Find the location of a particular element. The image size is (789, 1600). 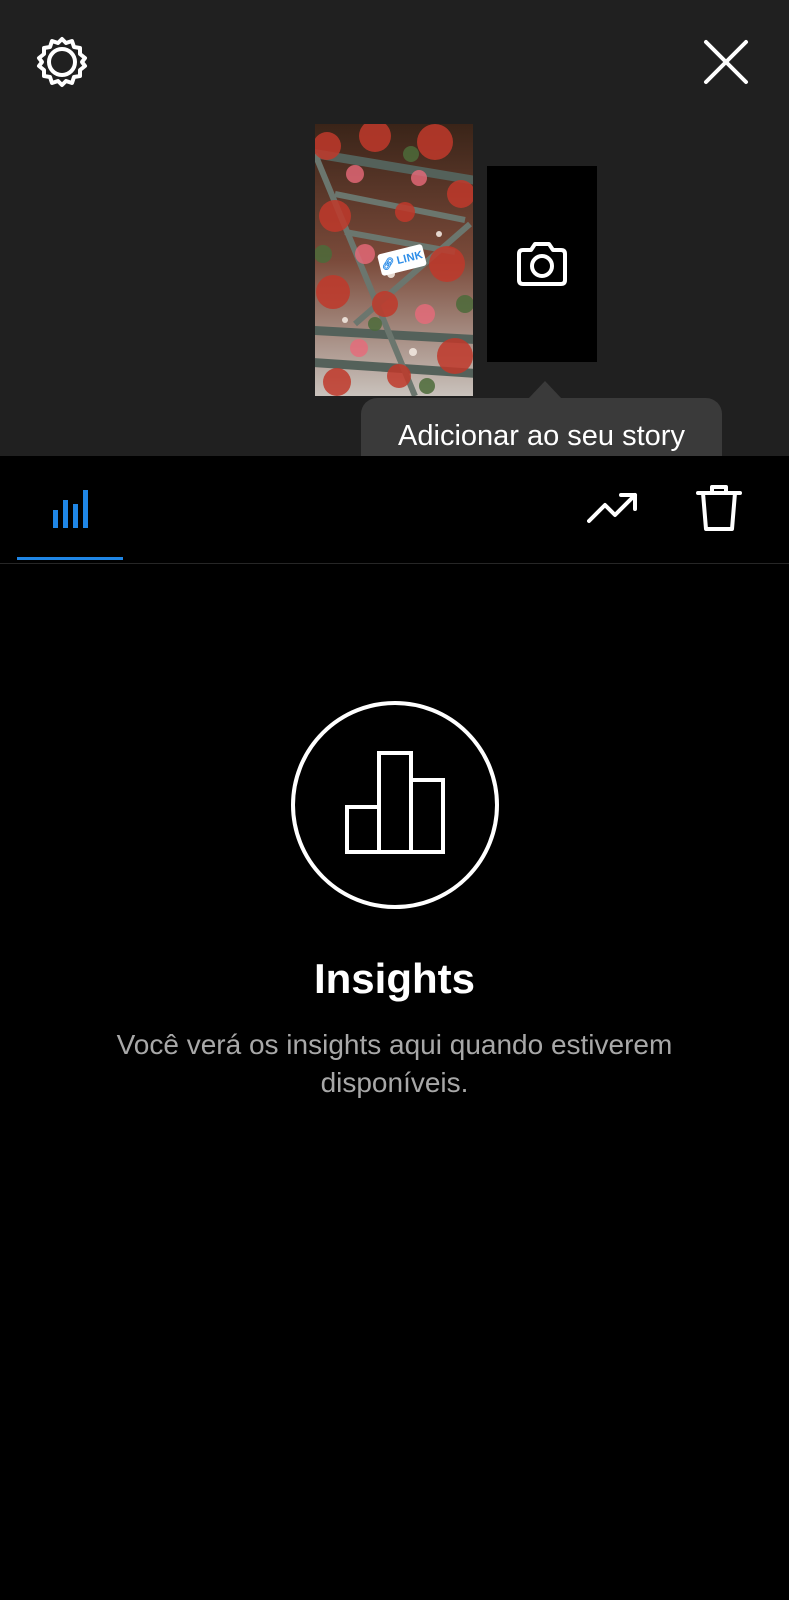

gear-icon is located at coordinates (62, 62).